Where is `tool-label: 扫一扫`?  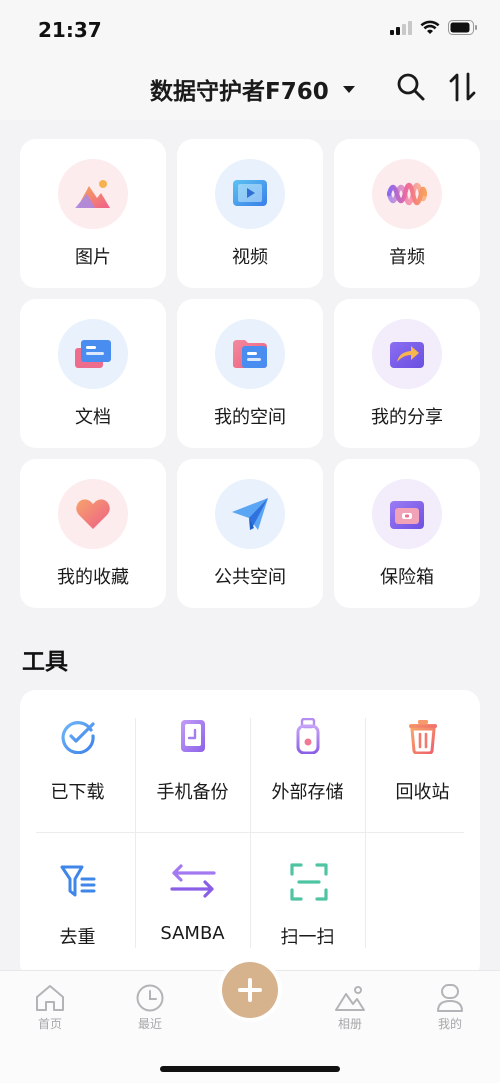
tool-label: 扫一扫 is located at coordinates (307, 937).